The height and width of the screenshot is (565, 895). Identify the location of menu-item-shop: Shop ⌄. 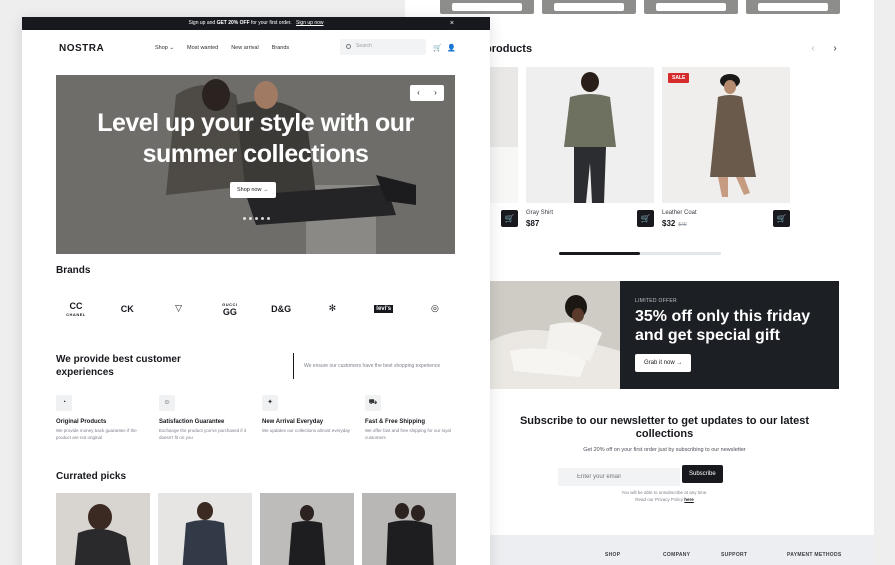
(164, 48).